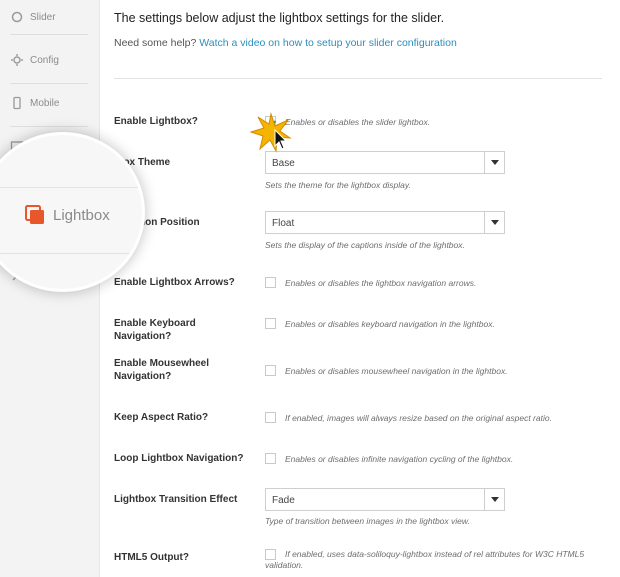 This screenshot has width=620, height=577. Describe the element at coordinates (17, 17) in the screenshot. I see `circle-icon` at that location.